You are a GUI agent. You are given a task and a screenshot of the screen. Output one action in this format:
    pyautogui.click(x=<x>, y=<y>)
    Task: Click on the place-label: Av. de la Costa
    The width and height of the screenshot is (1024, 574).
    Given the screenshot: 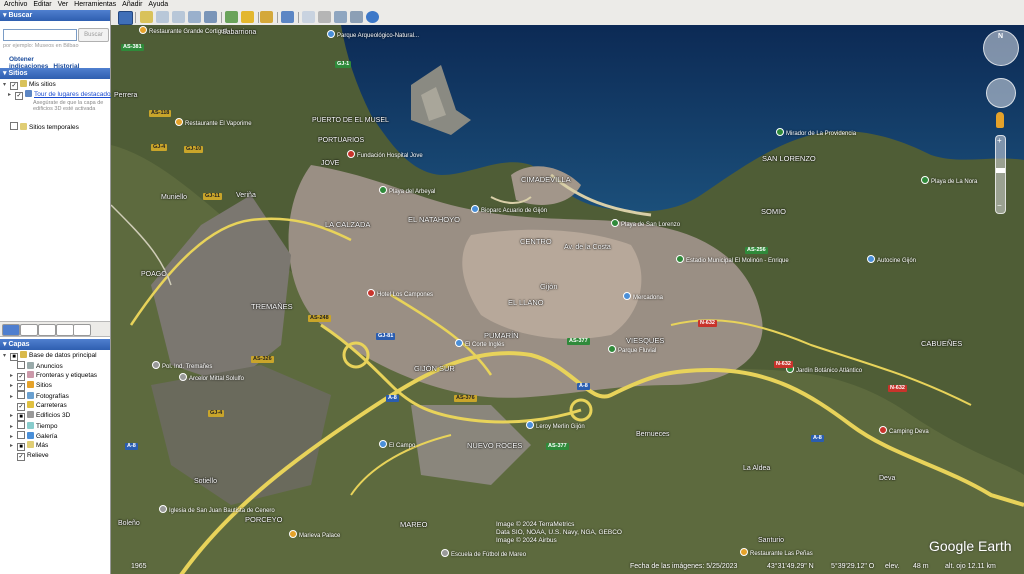 What is the action you would take?
    pyautogui.click(x=587, y=247)
    